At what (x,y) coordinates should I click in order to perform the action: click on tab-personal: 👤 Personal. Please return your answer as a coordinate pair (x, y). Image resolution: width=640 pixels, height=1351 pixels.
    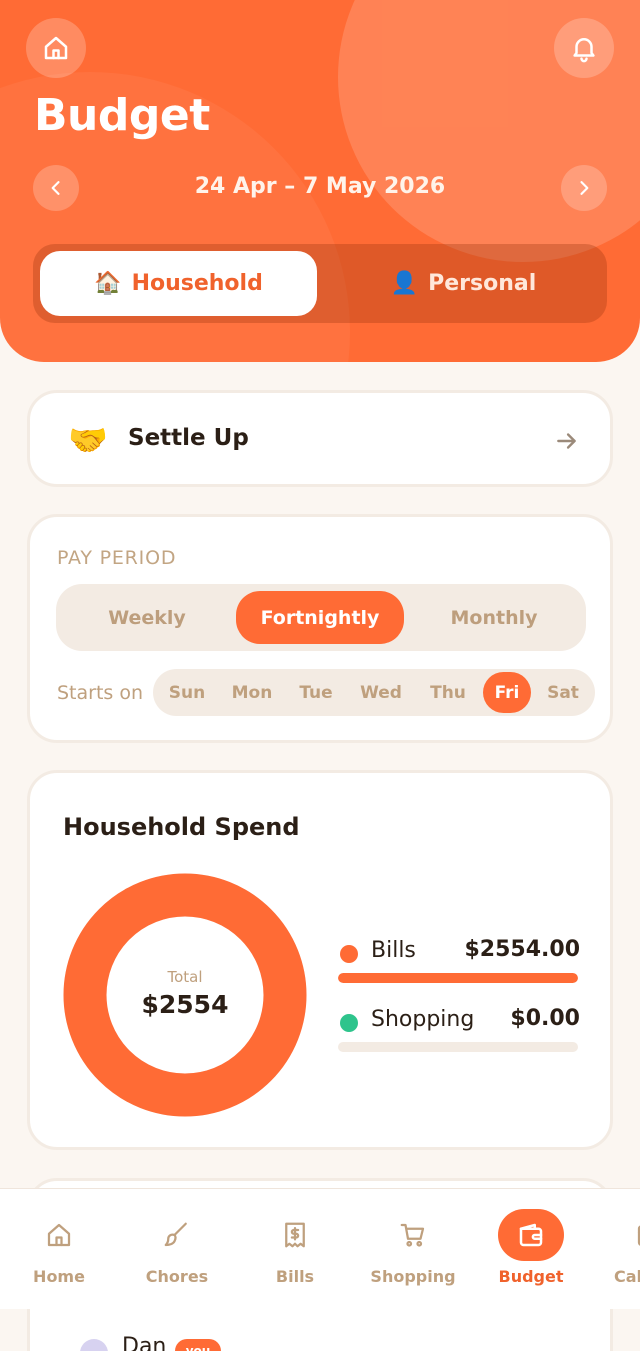
    Looking at the image, I should click on (463, 283).